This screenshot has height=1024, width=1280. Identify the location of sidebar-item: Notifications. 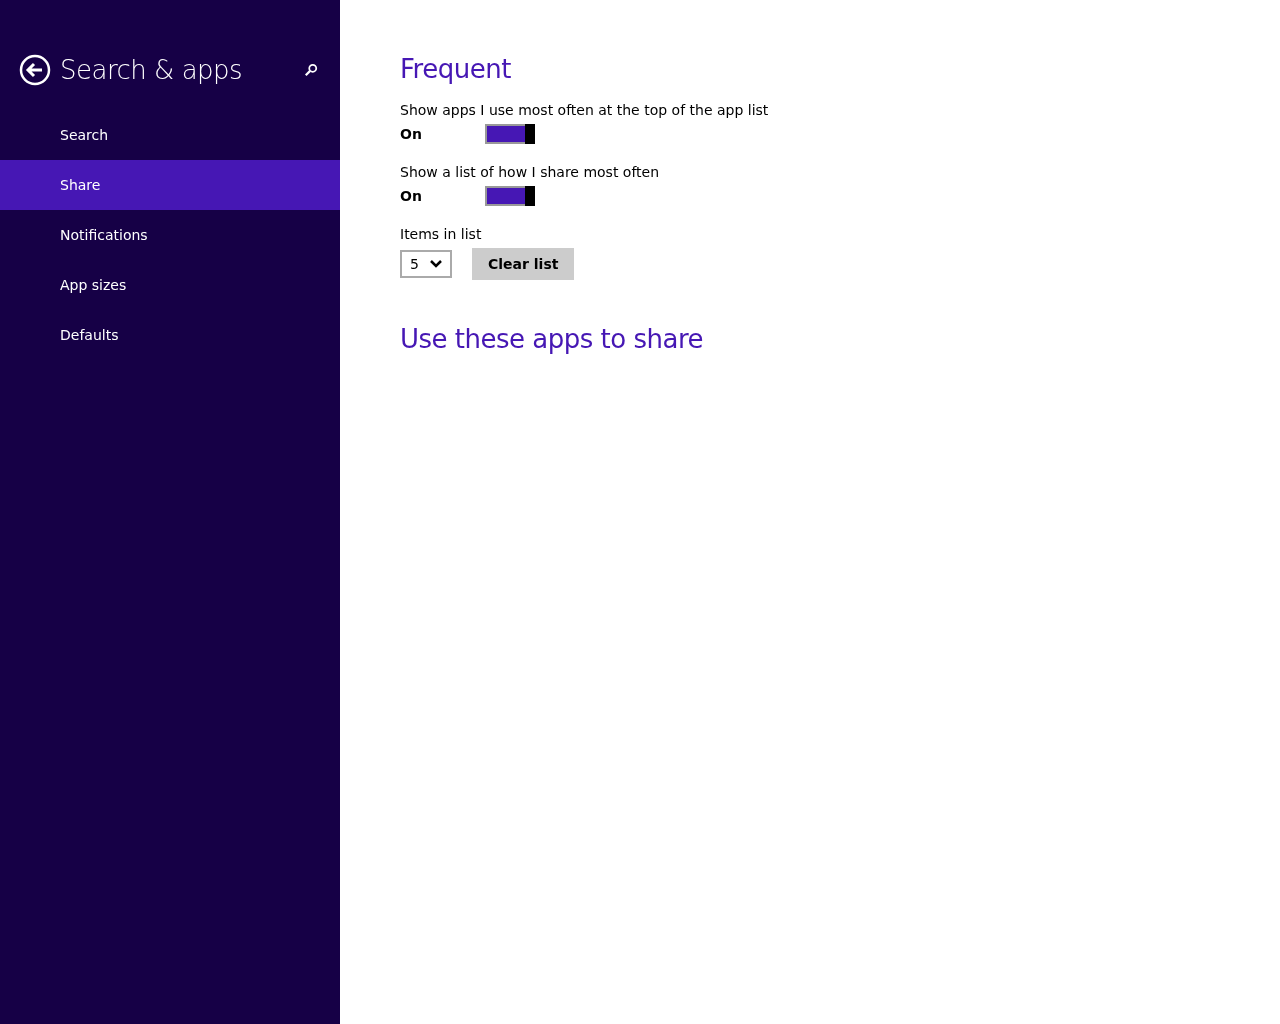
(170, 235).